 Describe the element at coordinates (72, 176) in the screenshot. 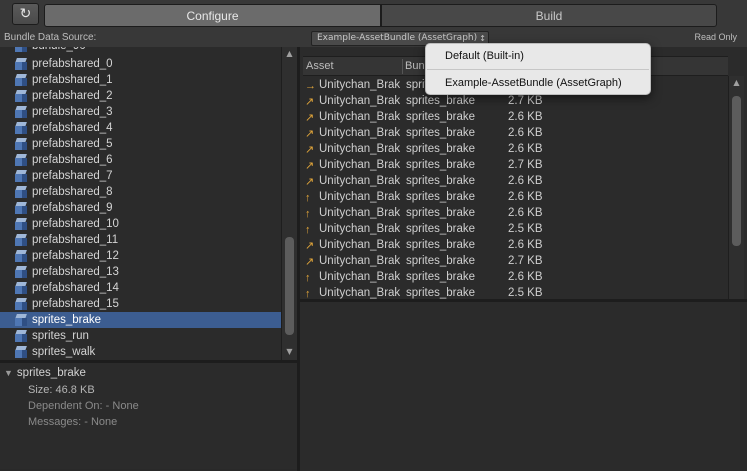

I see `bundle-item-label: prefabshared_7` at that location.